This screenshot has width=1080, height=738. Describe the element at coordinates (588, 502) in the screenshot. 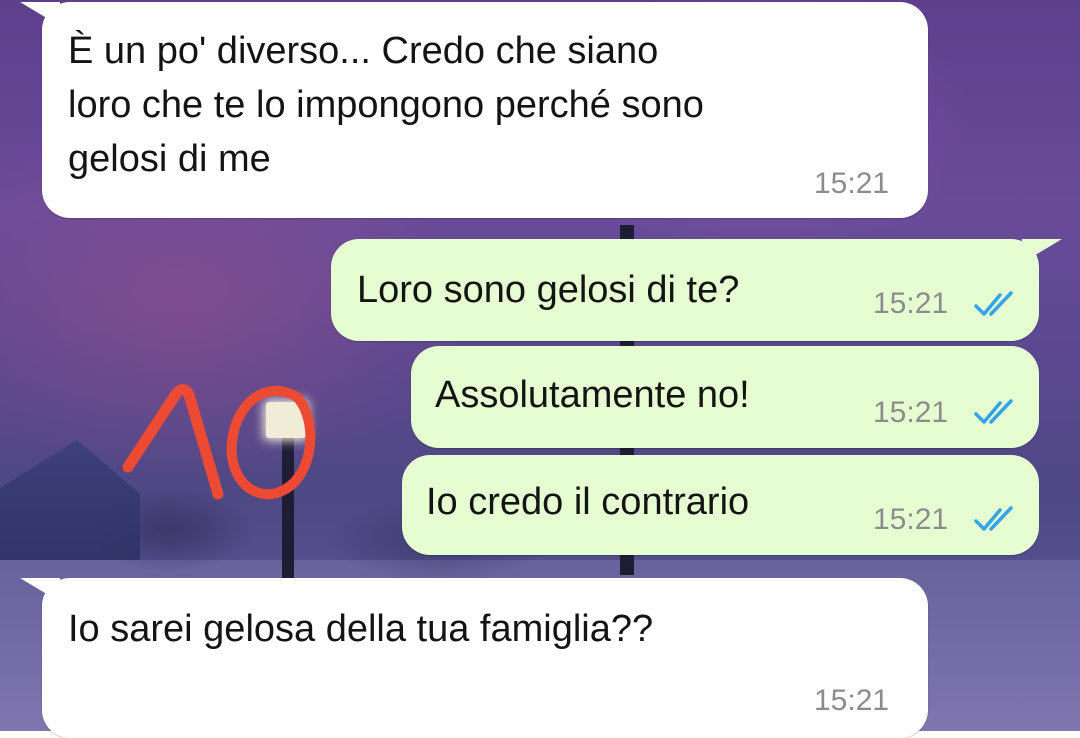

I see `message-text: Io credo il contrario` at that location.